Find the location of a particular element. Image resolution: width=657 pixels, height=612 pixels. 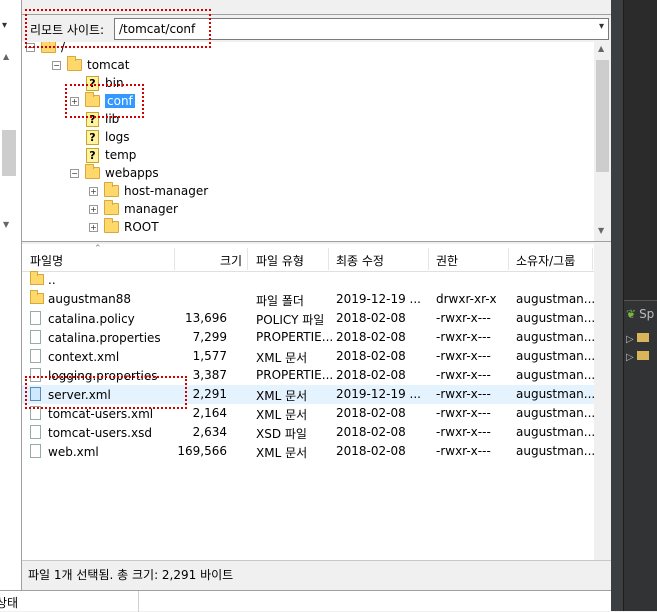

tree-item-root-webapp: + ROOT is located at coordinates (124, 227).